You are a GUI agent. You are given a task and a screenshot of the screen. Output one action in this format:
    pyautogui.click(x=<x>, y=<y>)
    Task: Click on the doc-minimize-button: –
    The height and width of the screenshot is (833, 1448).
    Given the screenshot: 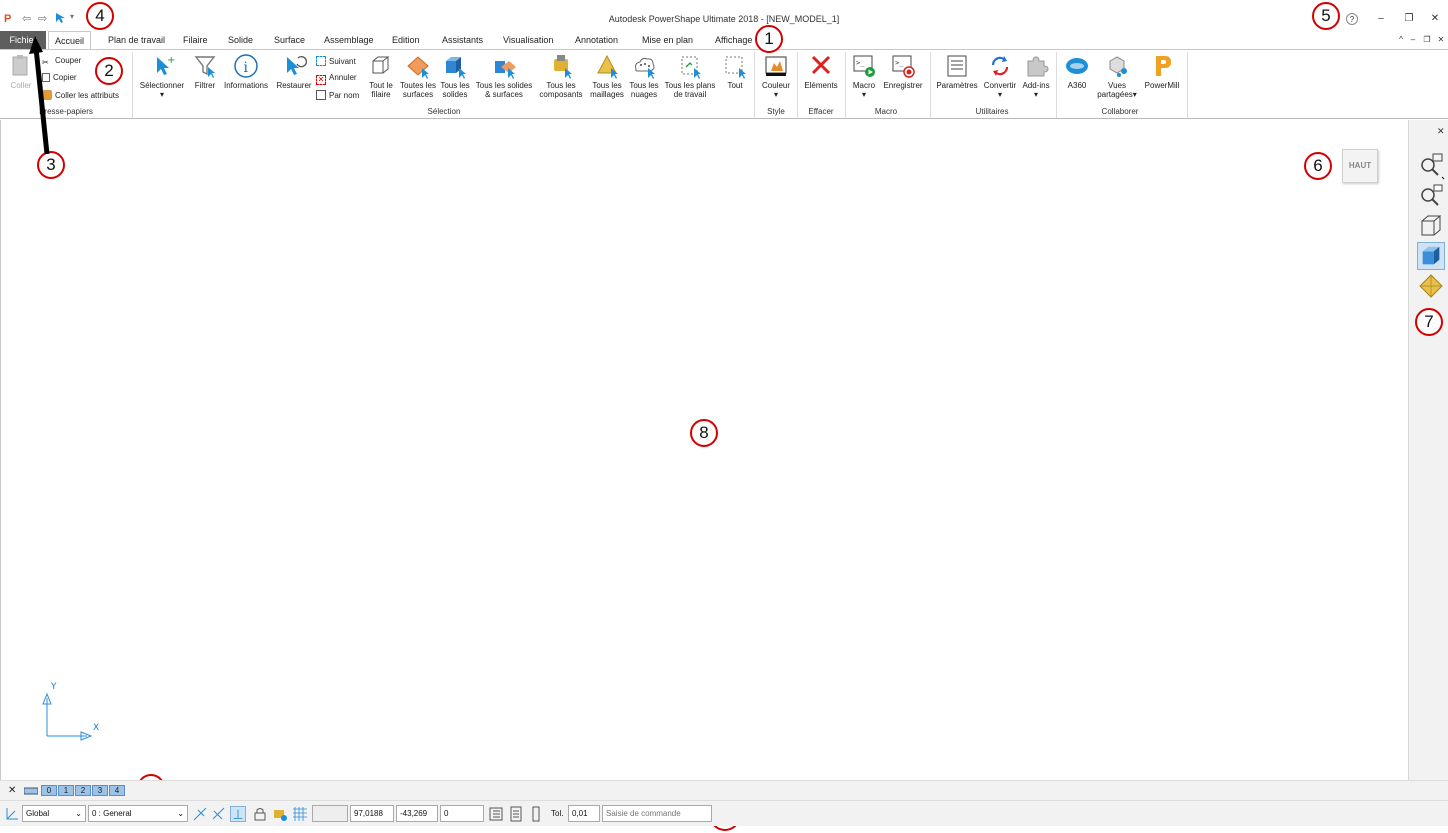 What is the action you would take?
    pyautogui.click(x=1413, y=40)
    